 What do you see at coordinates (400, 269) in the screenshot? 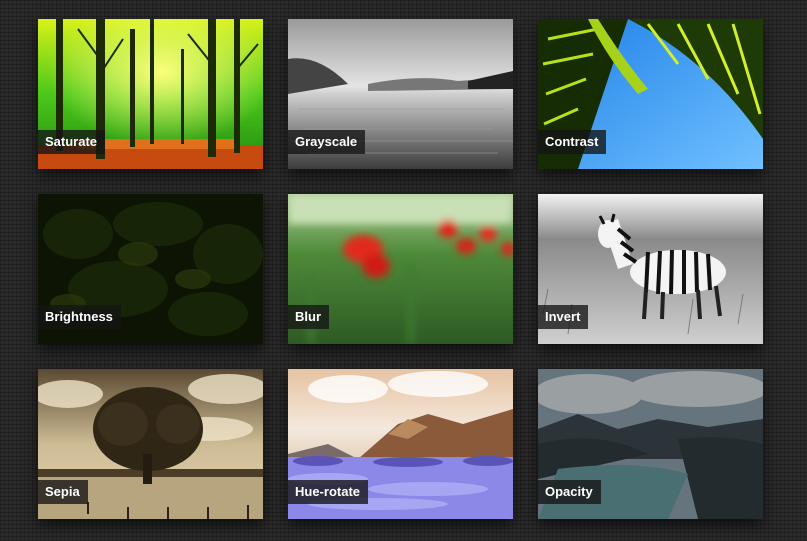
I see `tile-blur: Blur` at bounding box center [400, 269].